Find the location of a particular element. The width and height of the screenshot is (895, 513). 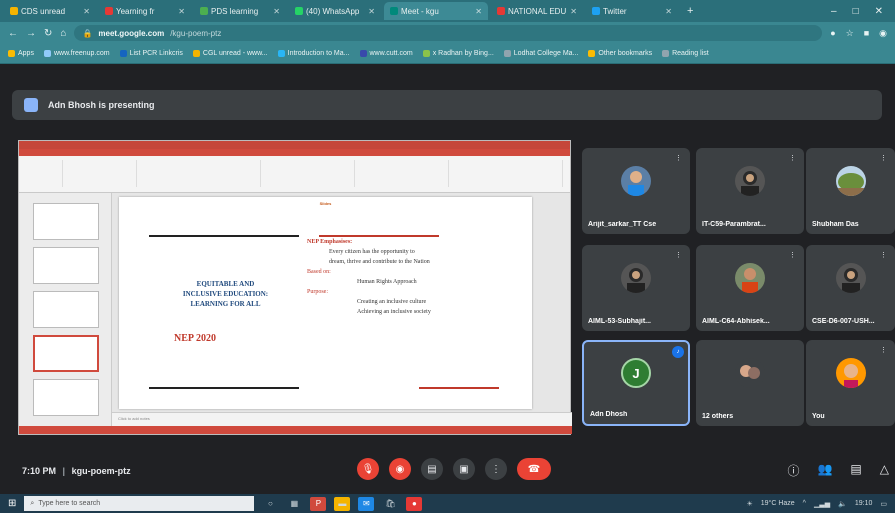

volume-icon: 🔈 is located at coordinates (842, 504).